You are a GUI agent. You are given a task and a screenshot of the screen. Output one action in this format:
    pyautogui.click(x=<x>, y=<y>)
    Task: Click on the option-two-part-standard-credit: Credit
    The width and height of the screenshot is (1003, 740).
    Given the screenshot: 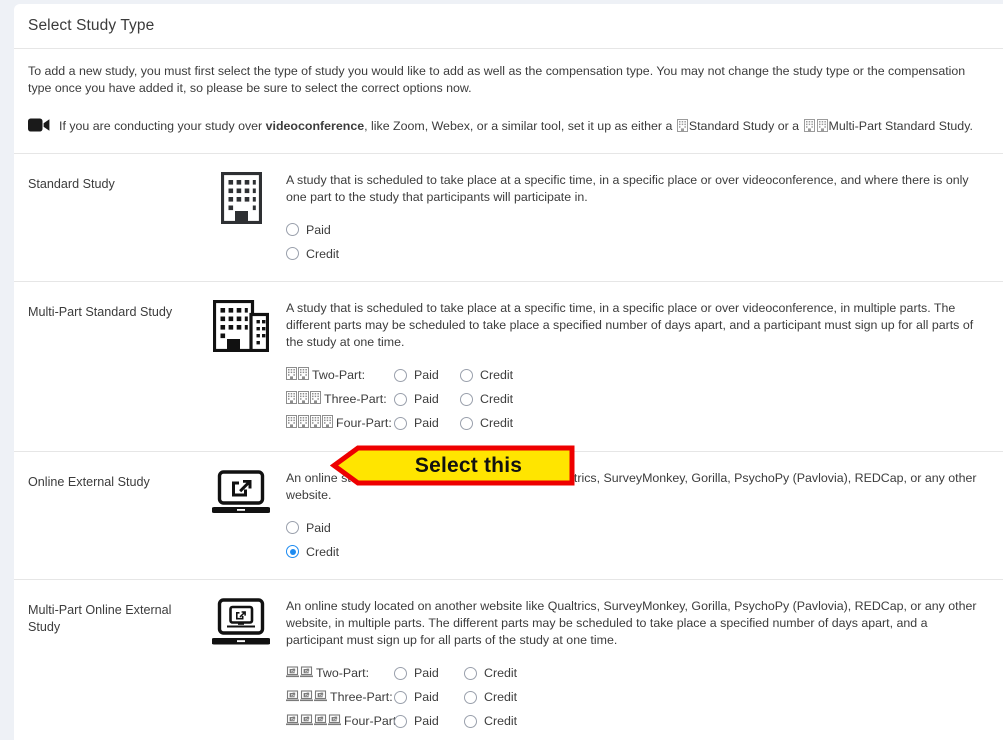 What is the action you would take?
    pyautogui.click(x=493, y=375)
    